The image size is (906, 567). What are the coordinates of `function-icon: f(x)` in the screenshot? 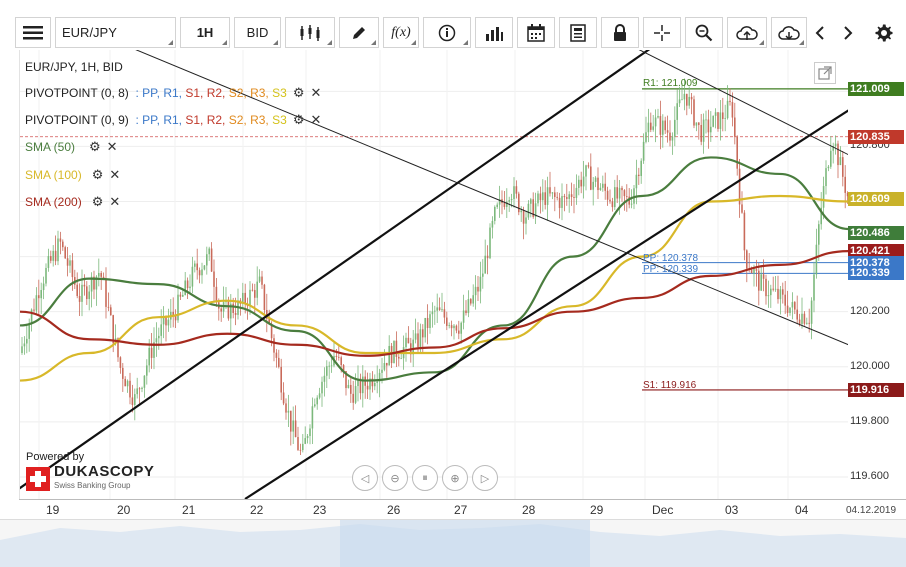 It's located at (401, 32).